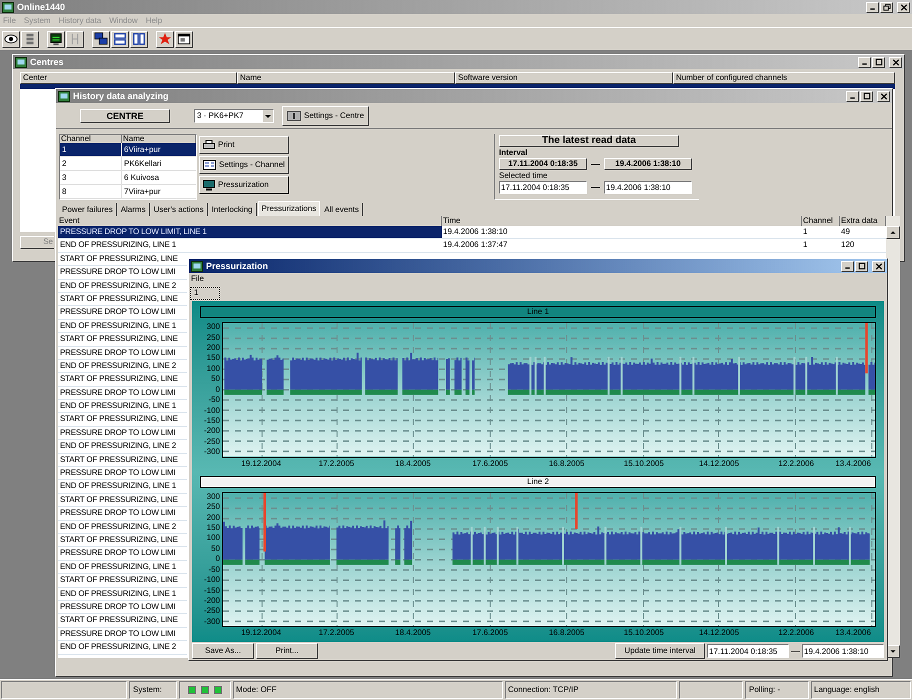  Describe the element at coordinates (289, 208) in the screenshot. I see `tab: Pressurizations` at that location.